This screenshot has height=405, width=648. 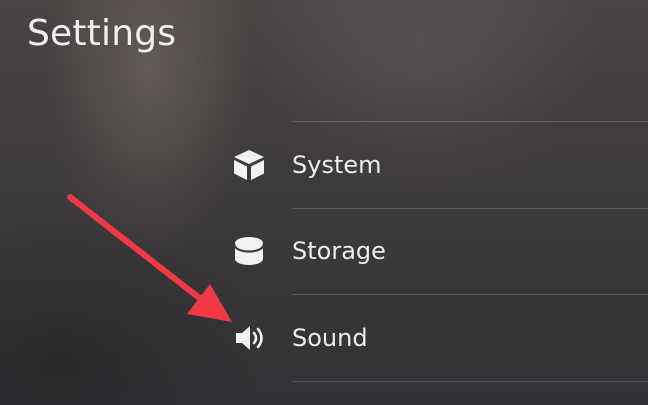 I want to click on database-cylinder-icon, so click(x=249, y=251).